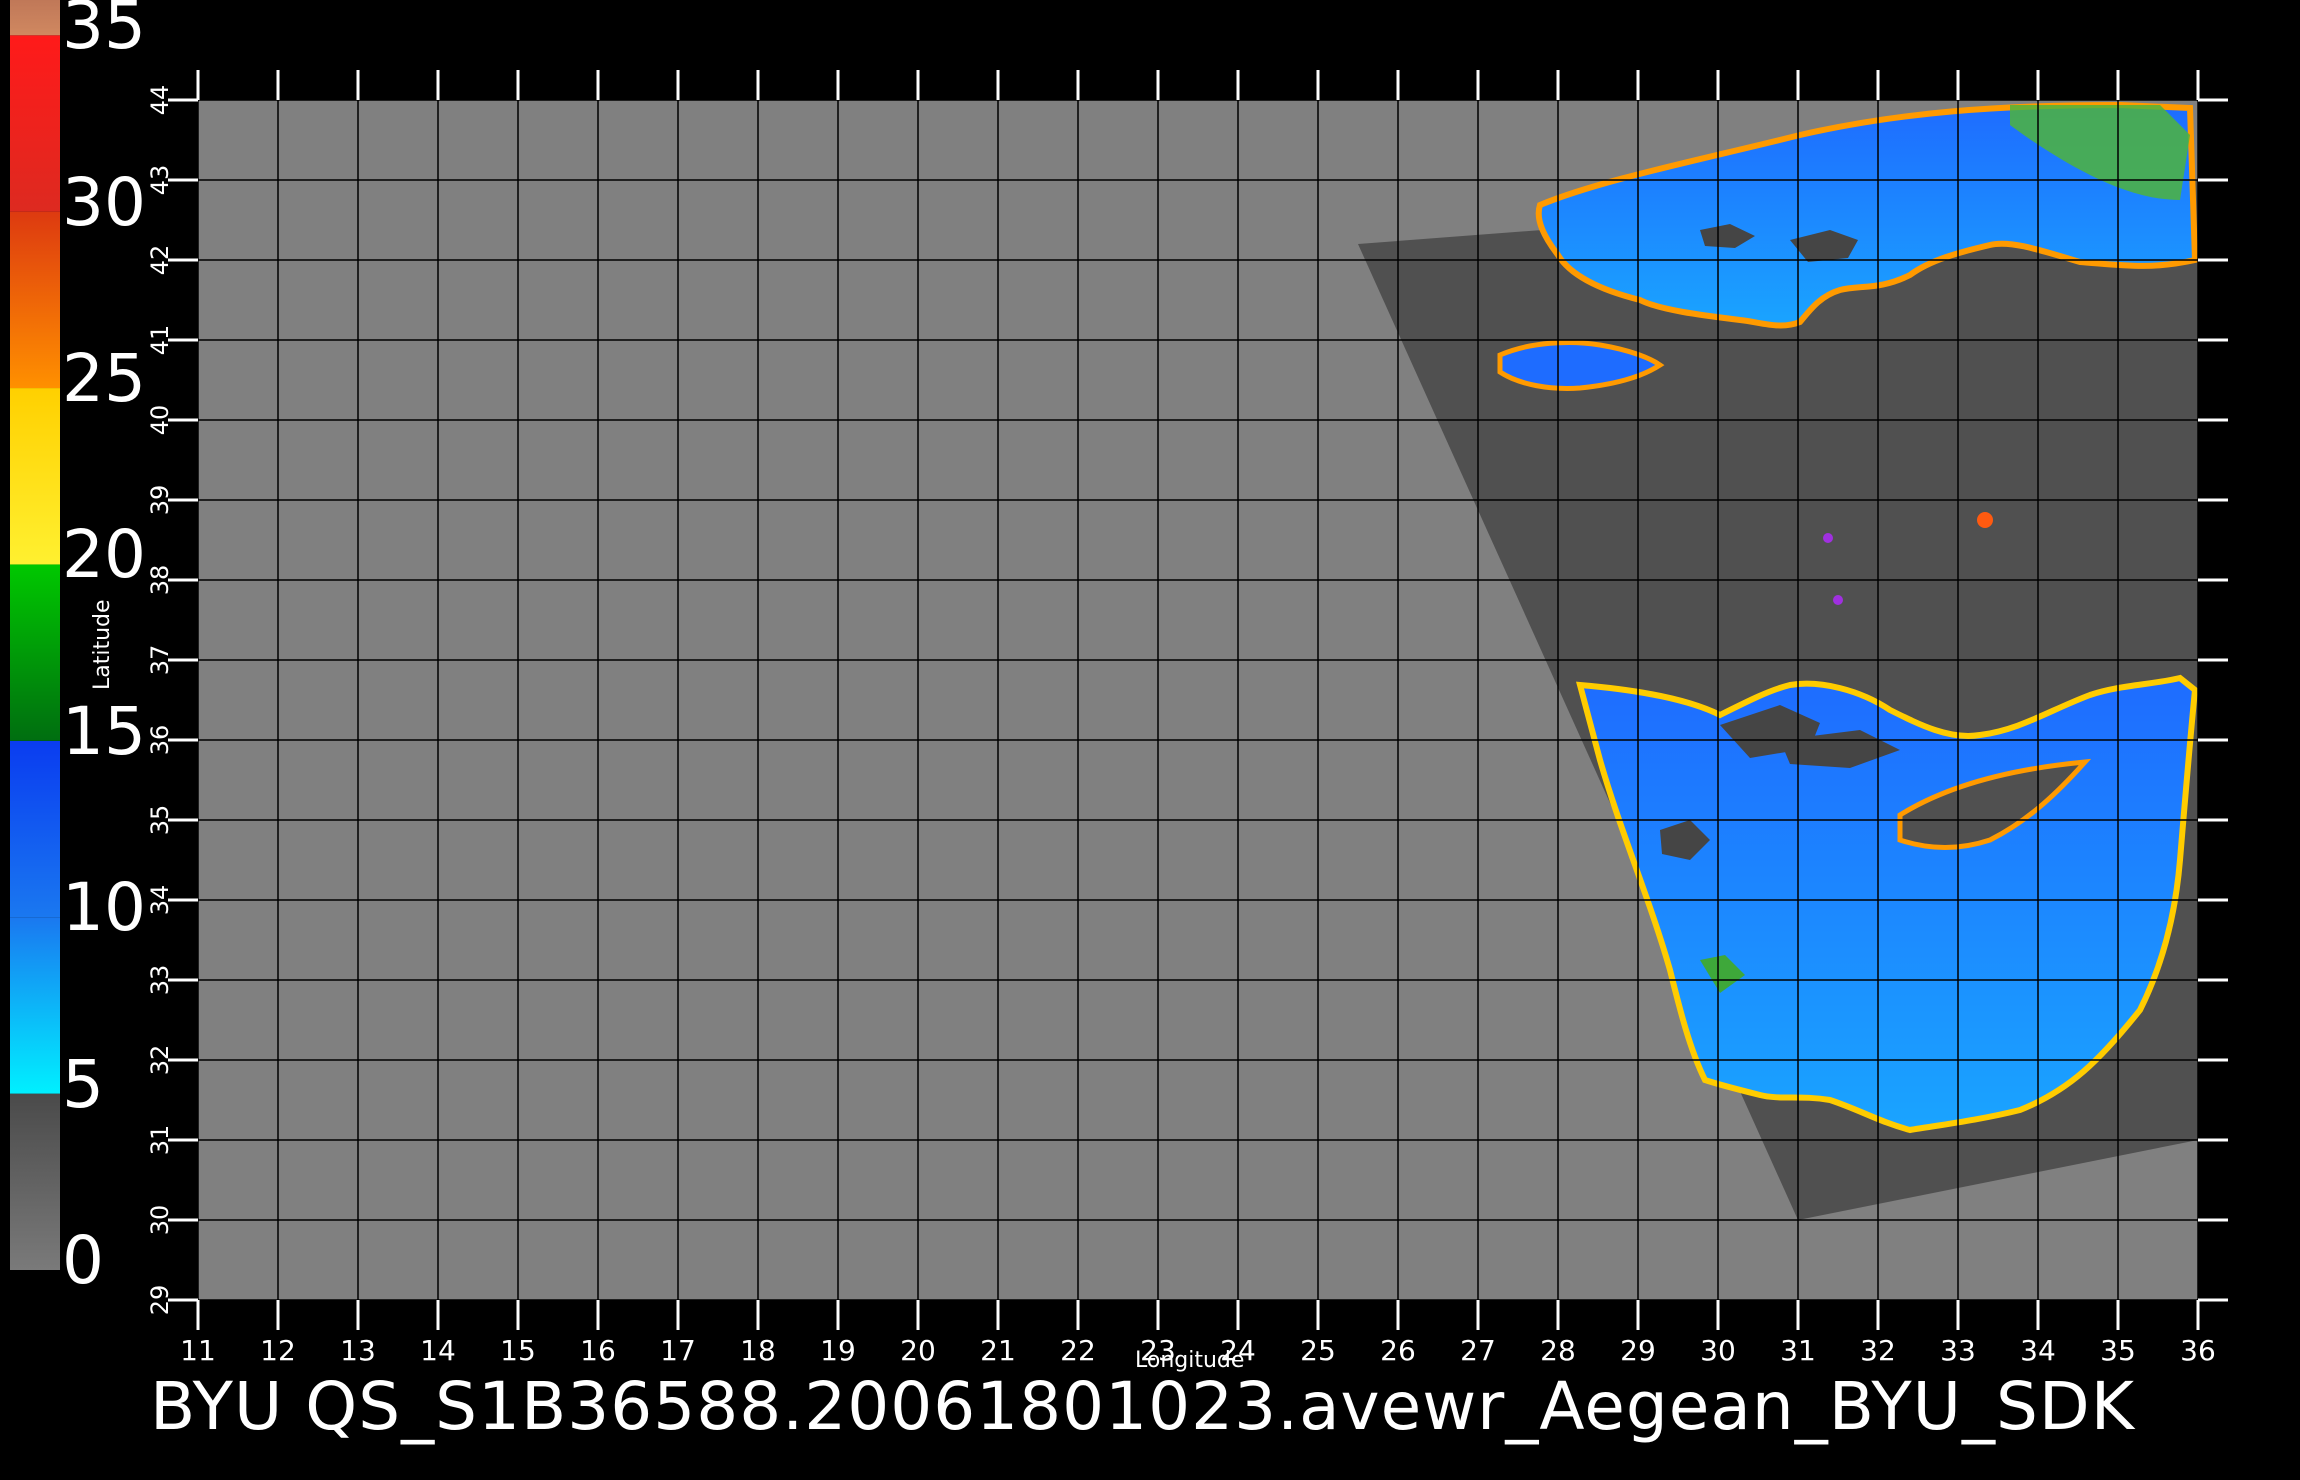 Image resolution: width=2300 pixels, height=1480 pixels. Describe the element at coordinates (998, 1350) in the screenshot. I see `longitude-tick-label: 21` at that location.